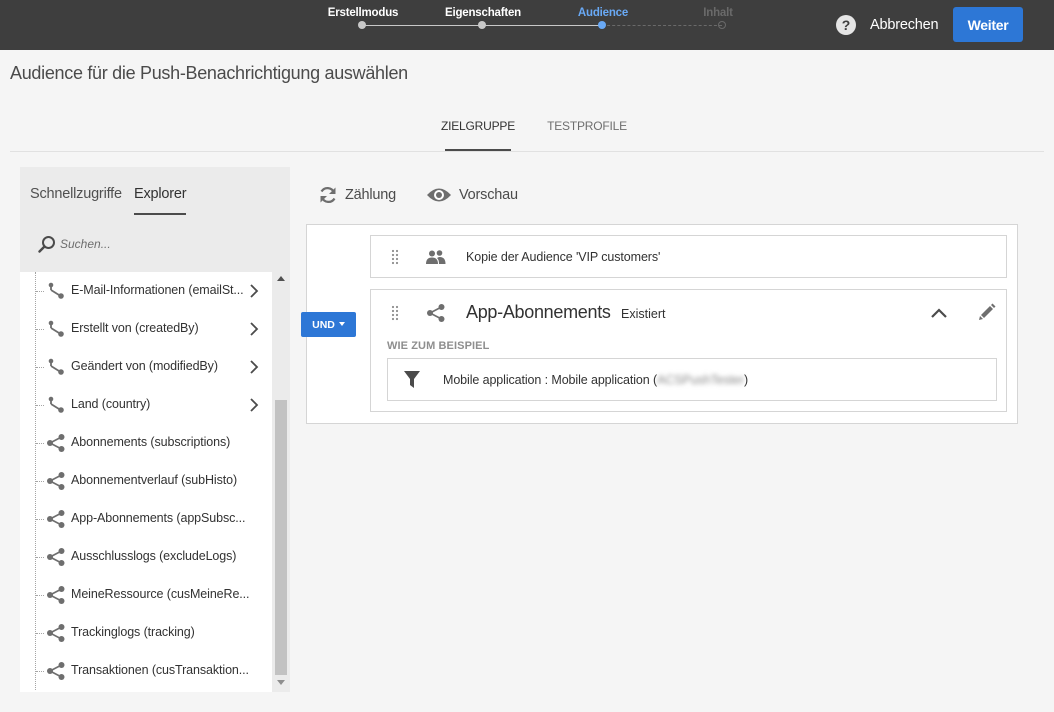  I want to click on tree-item-label: Abonnements (subscriptions), so click(151, 442).